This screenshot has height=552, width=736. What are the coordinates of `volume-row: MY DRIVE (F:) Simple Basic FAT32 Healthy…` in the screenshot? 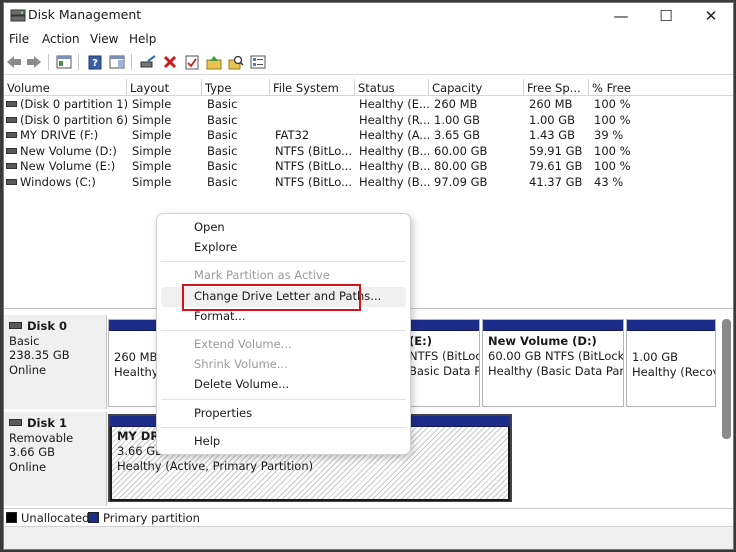 It's located at (368, 136).